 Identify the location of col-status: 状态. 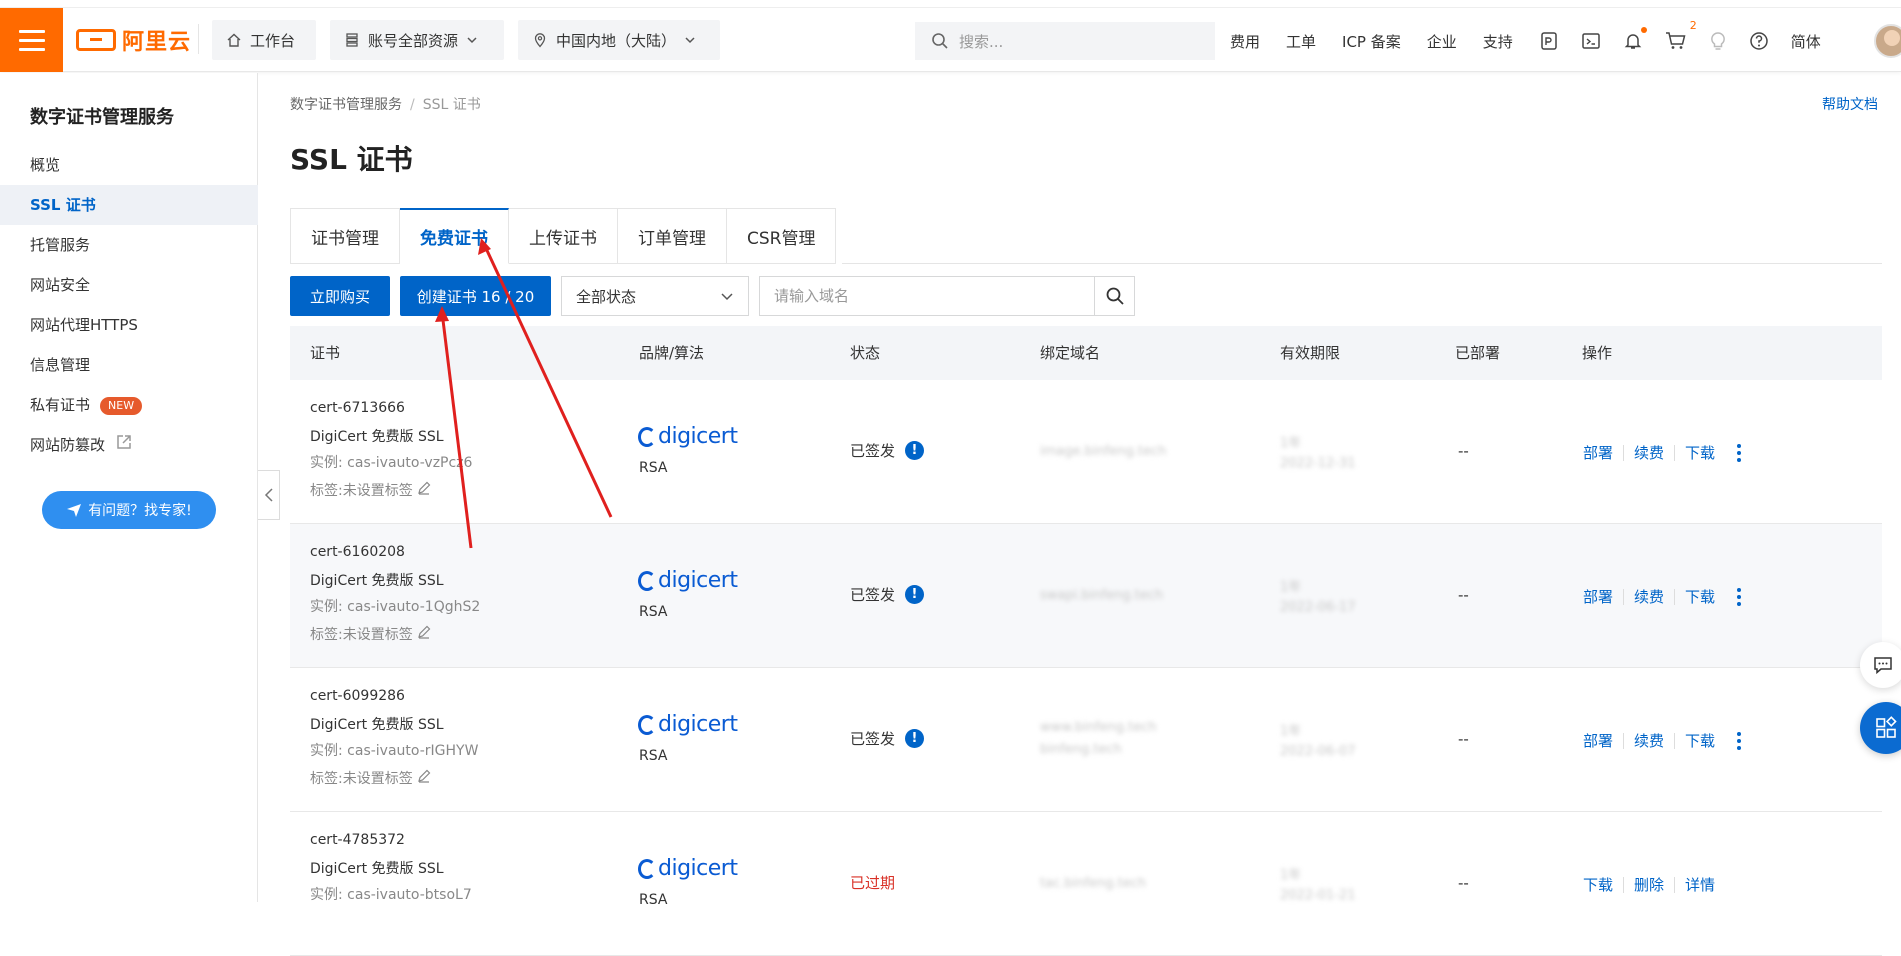
(865, 353).